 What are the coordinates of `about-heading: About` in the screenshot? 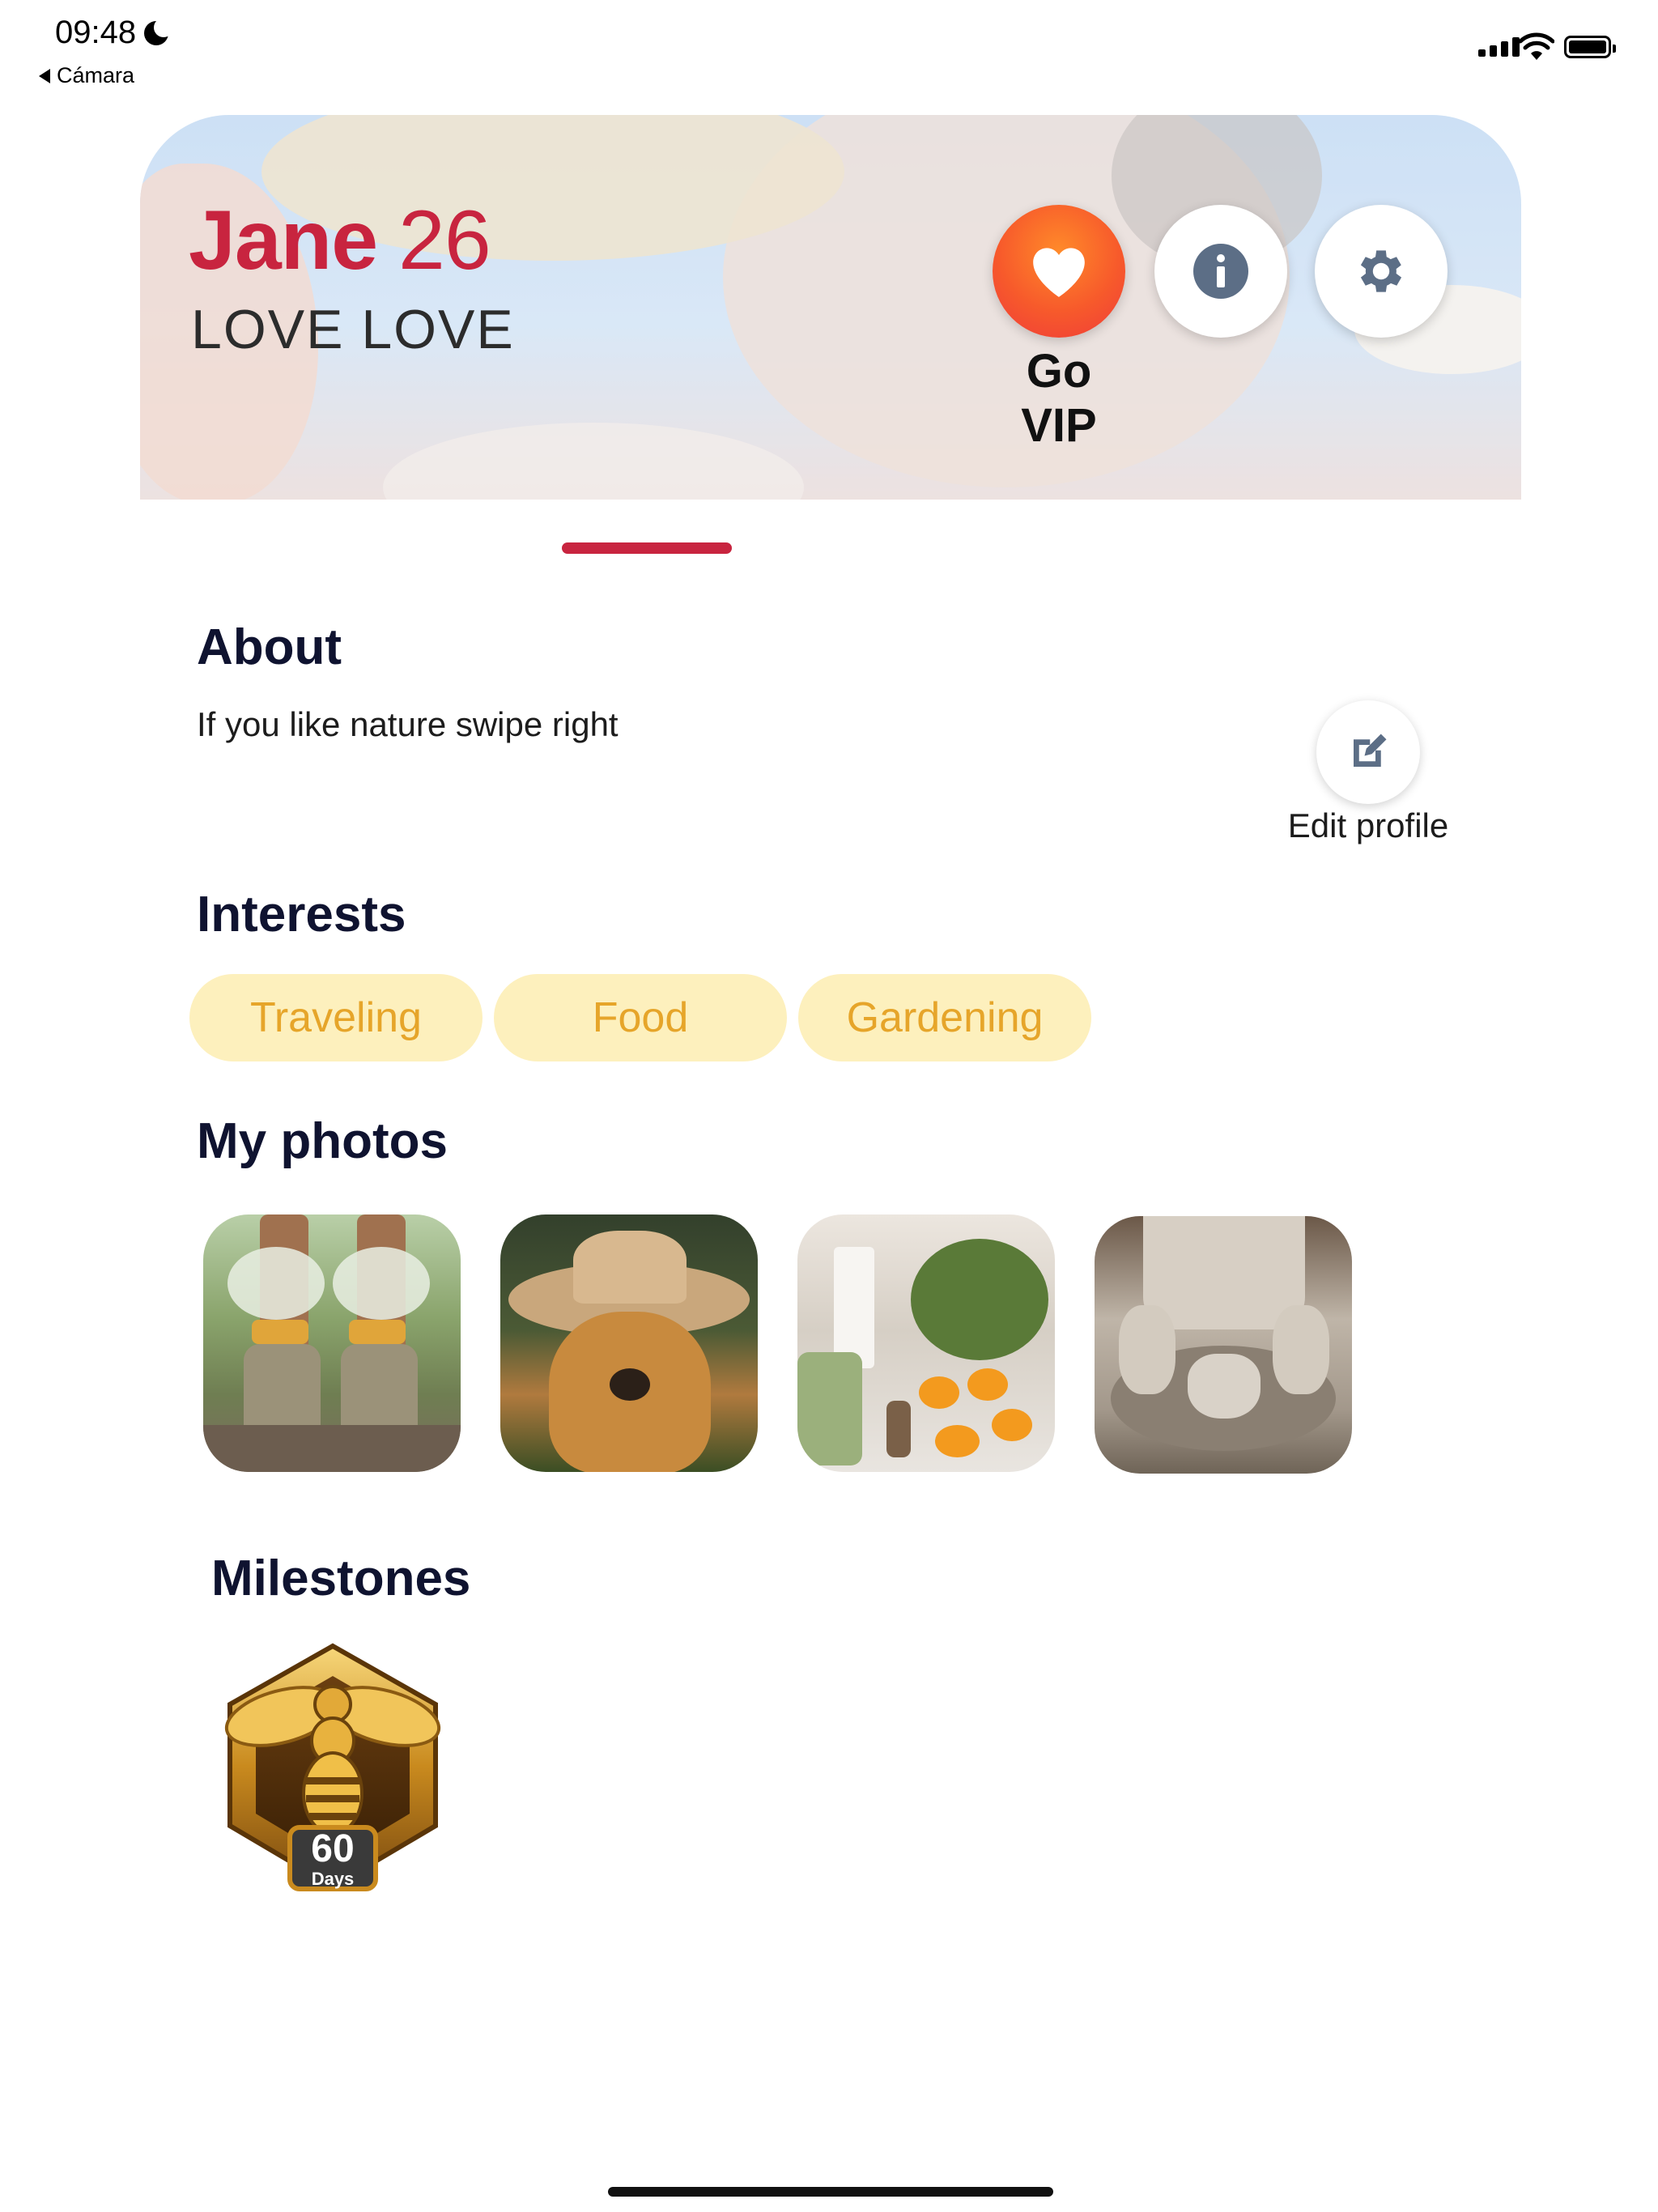 It's located at (269, 647).